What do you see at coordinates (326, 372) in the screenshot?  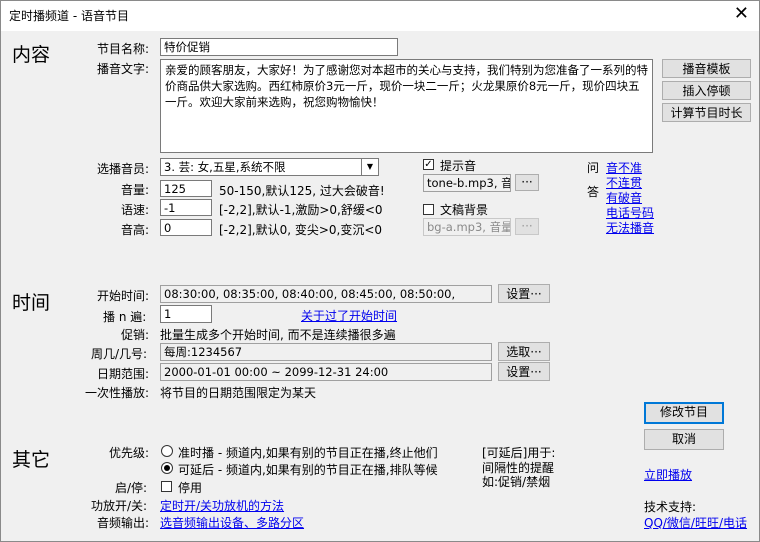 I see `date-range-field: 2000-01-01 00:00 ~ 2099-12-31 24:00` at bounding box center [326, 372].